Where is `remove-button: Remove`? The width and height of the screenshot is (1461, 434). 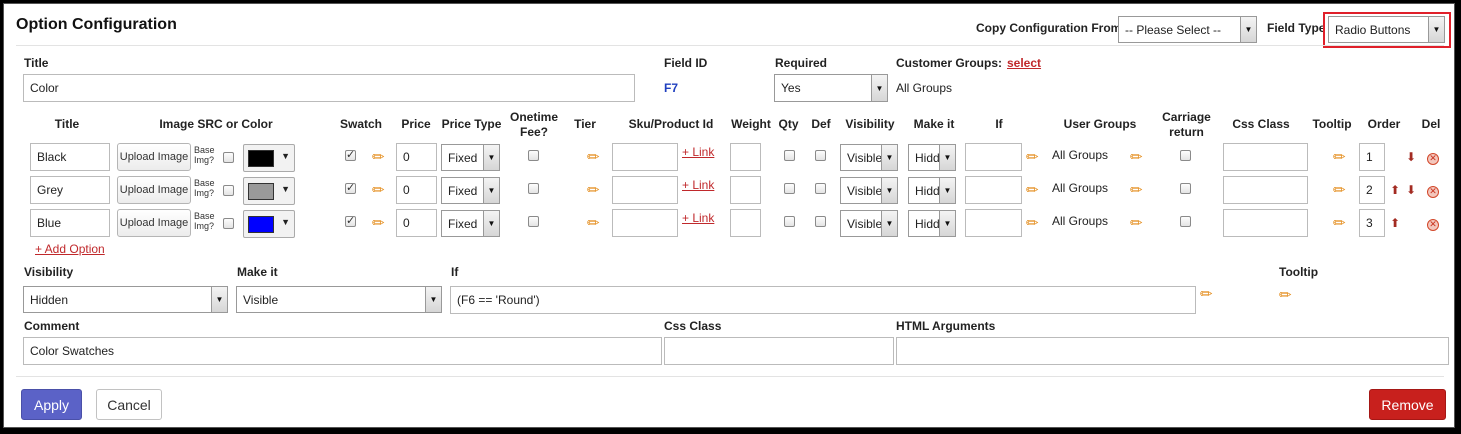
remove-button: Remove is located at coordinates (1407, 404).